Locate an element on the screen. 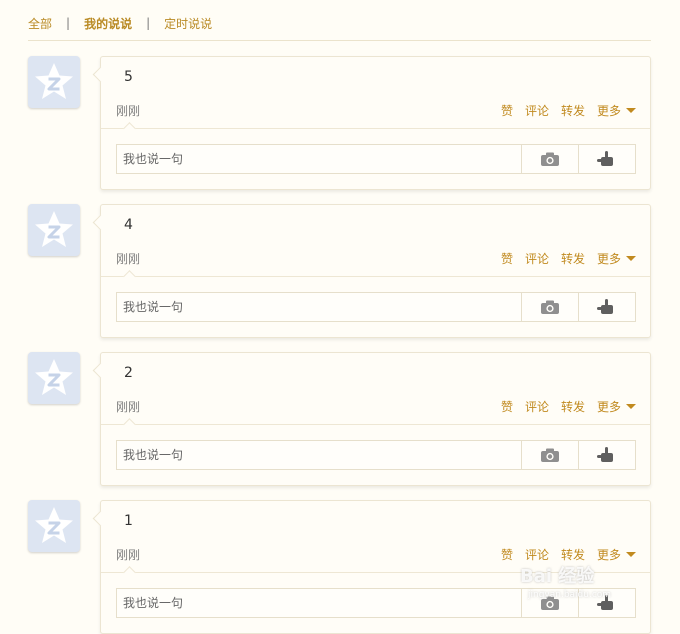 The width and height of the screenshot is (680, 634). tab-scheduled-posts: 定时说说 is located at coordinates (188, 23).